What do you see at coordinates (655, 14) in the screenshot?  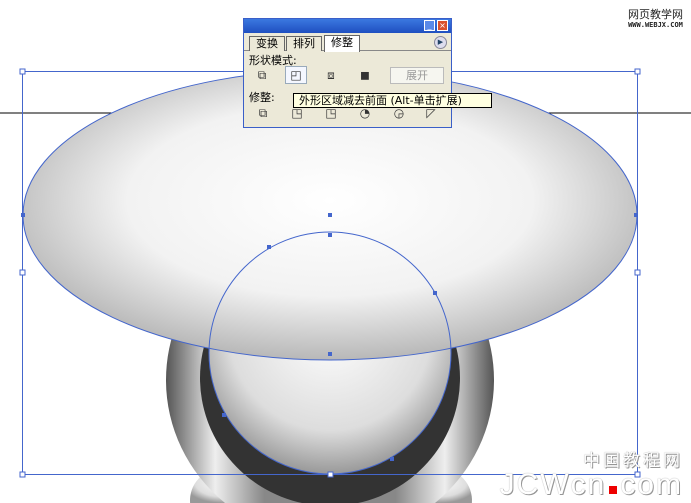 I see `watermark-title: 网页教学网` at bounding box center [655, 14].